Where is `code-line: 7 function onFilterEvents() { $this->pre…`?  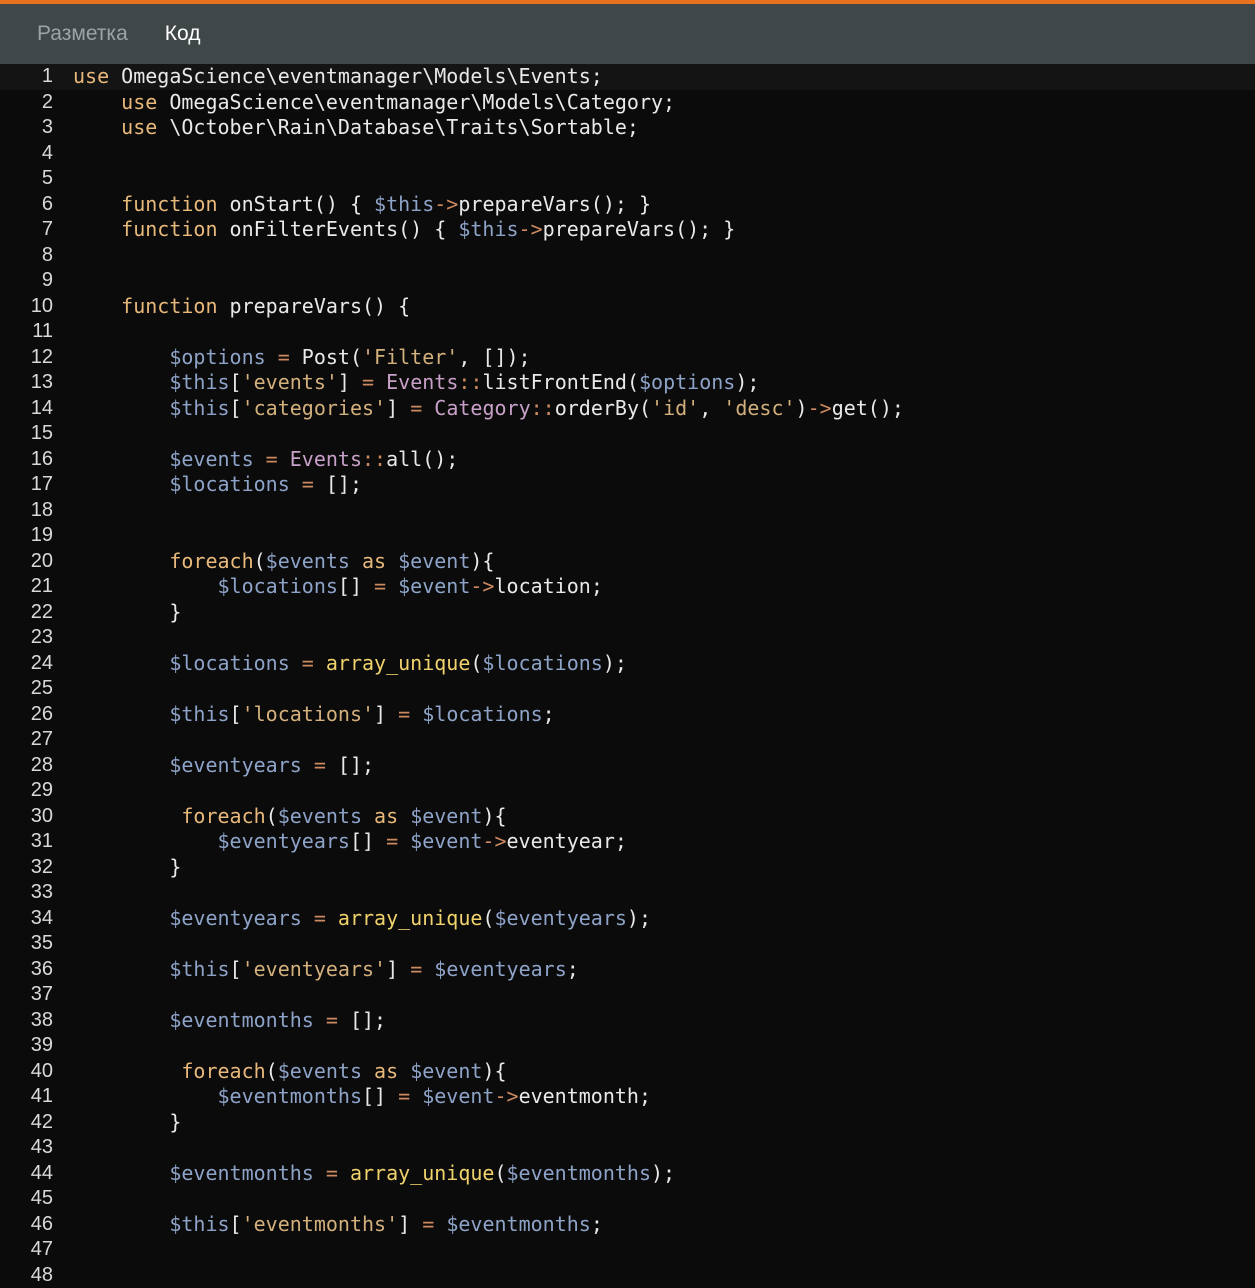
code-line: 7 function onFilterEvents() { $this->pre… is located at coordinates (627, 230).